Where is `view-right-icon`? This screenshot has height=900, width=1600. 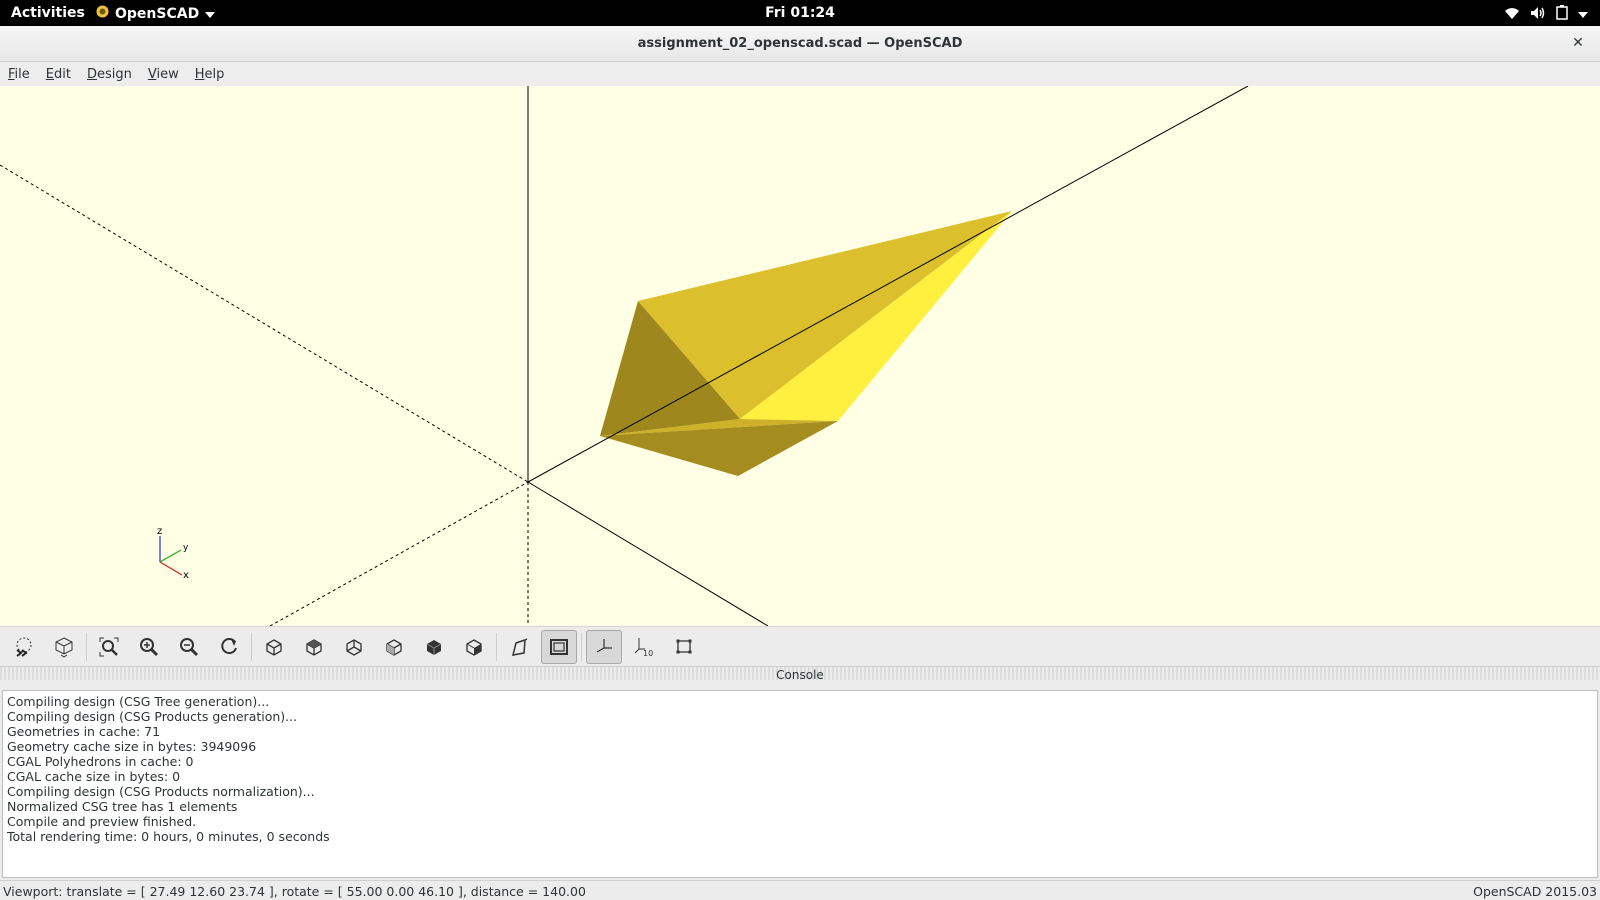 view-right-icon is located at coordinates (274, 647).